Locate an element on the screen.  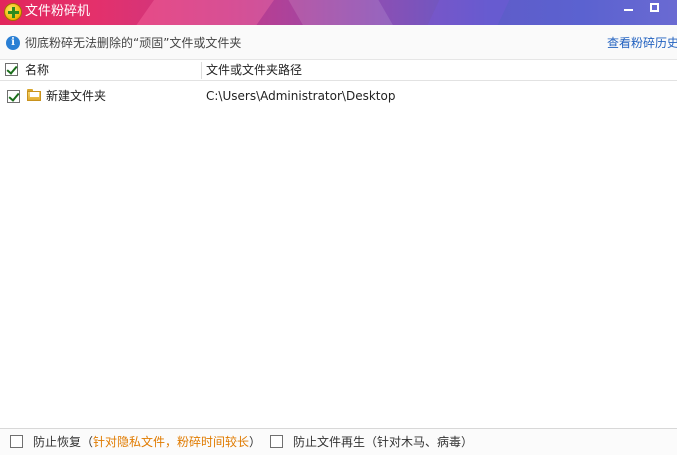
row-file-path: C:\Users\Administrator\Desktop is located at coordinates (301, 96).